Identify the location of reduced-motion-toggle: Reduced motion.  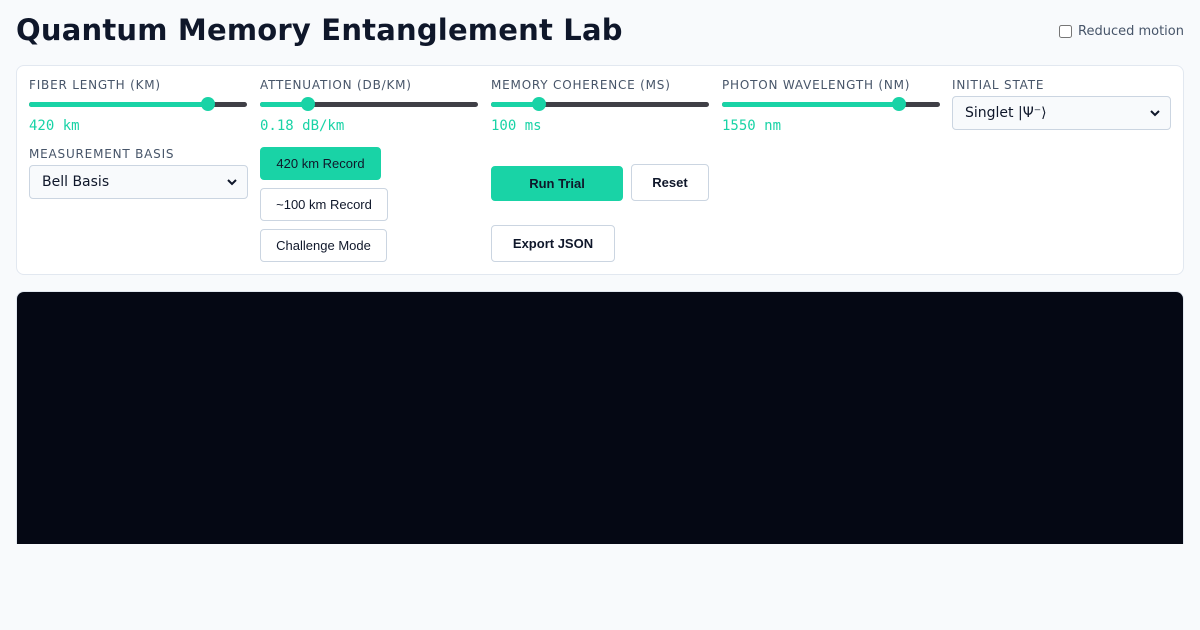
(1121, 31).